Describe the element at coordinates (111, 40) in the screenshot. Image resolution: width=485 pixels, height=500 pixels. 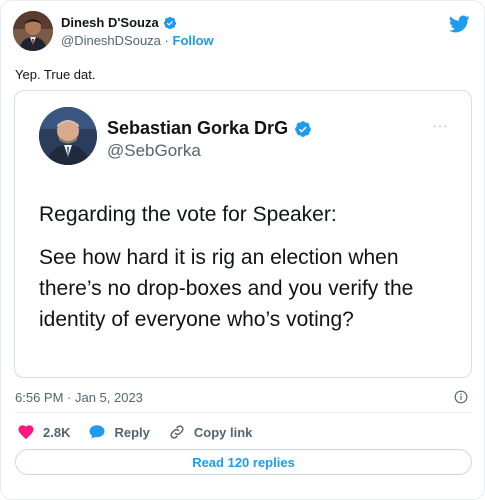
I see `author-handle: @DineshDSouza` at that location.